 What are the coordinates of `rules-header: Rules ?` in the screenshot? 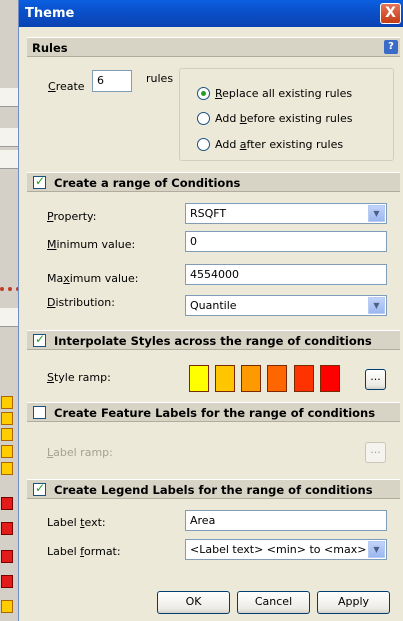 It's located at (213, 47).